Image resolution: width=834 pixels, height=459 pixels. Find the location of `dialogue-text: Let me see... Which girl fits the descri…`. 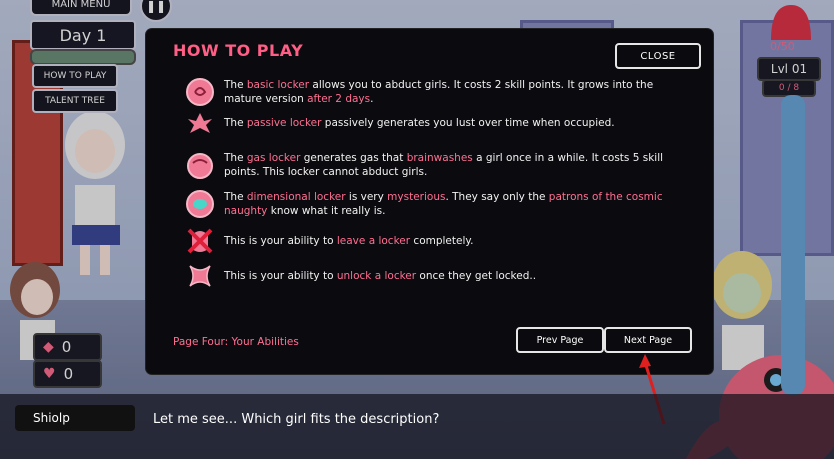

dialogue-text: Let me see... Which girl fits the descri… is located at coordinates (296, 419).